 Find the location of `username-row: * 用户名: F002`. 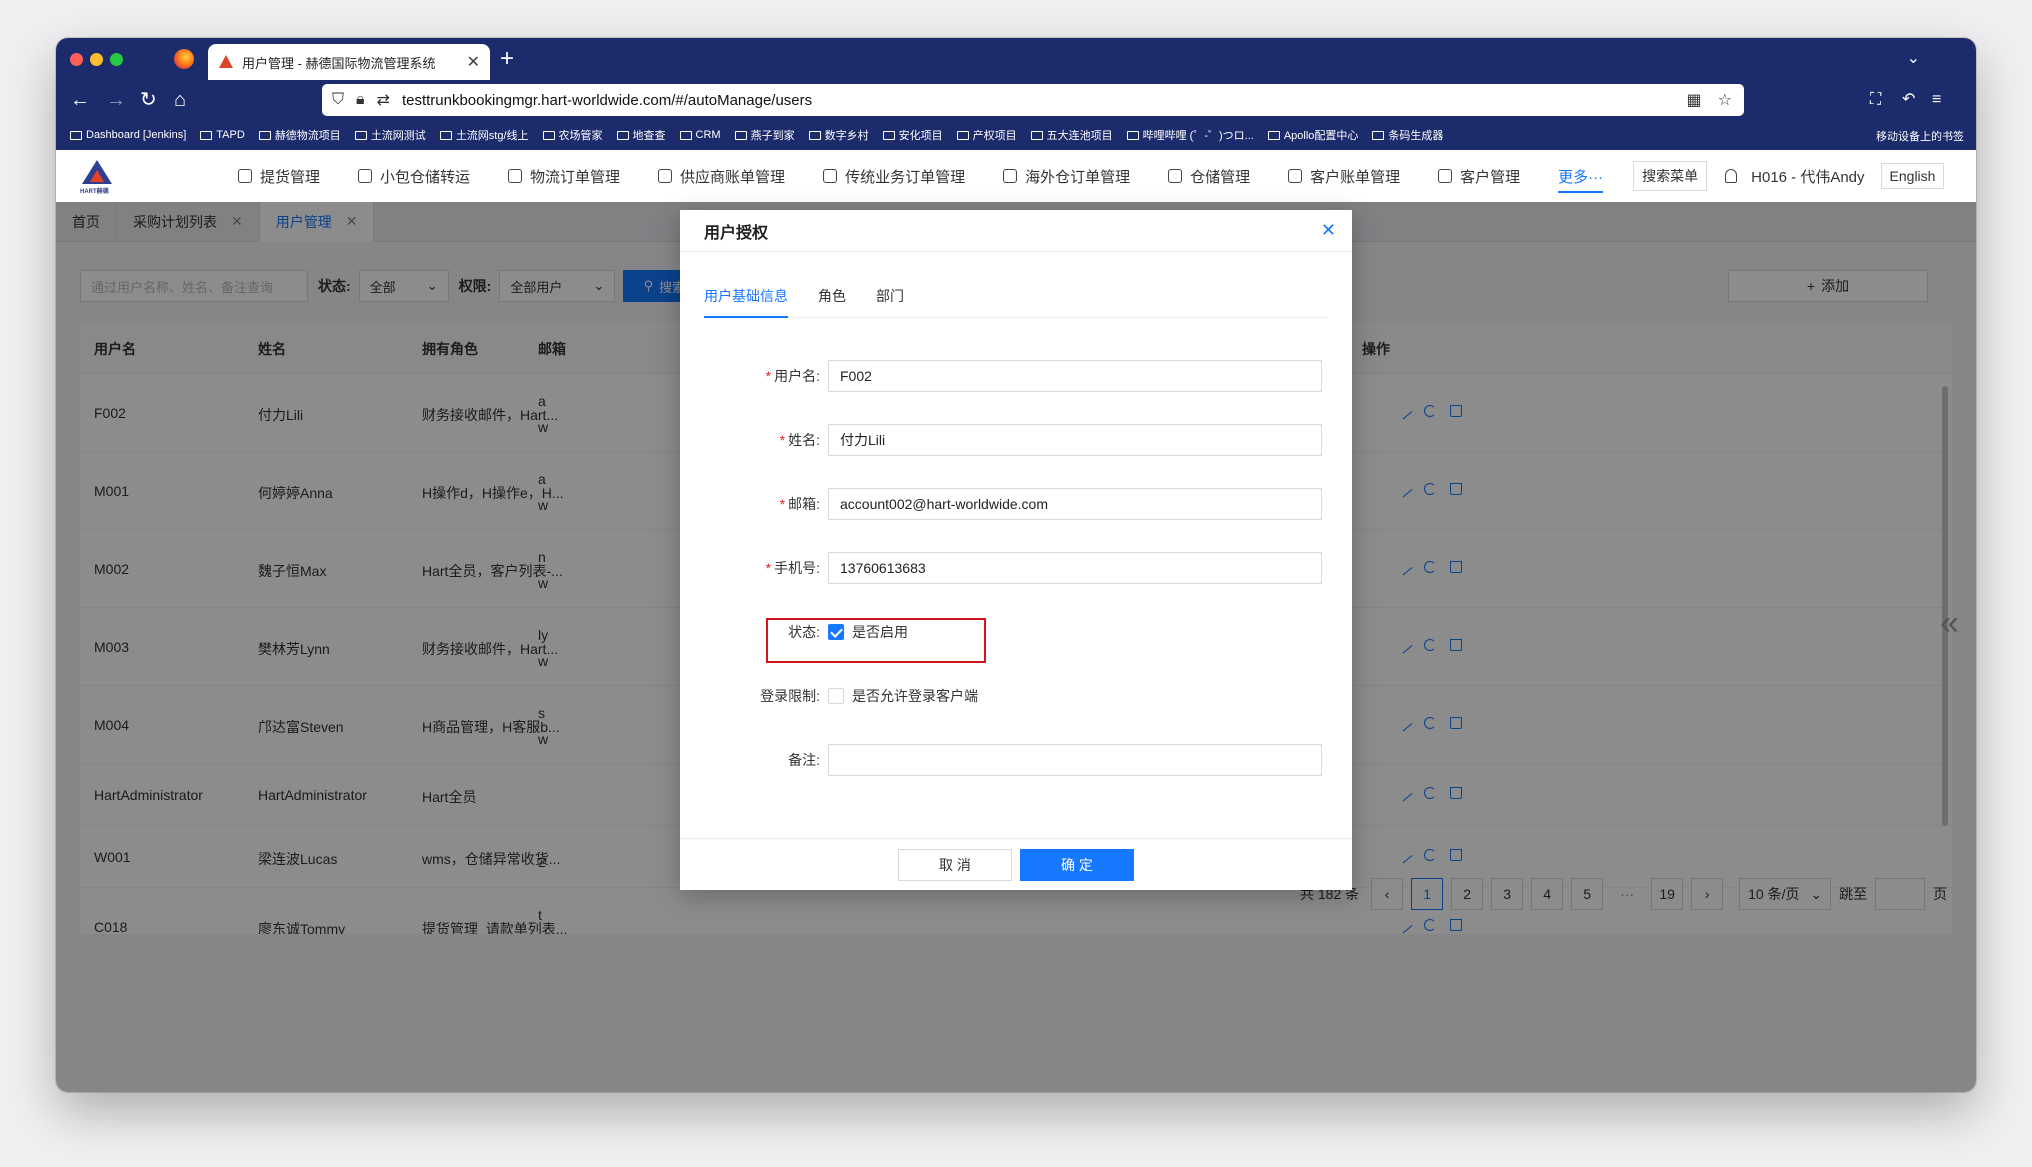

username-row: * 用户名: F002 is located at coordinates (1016, 376).